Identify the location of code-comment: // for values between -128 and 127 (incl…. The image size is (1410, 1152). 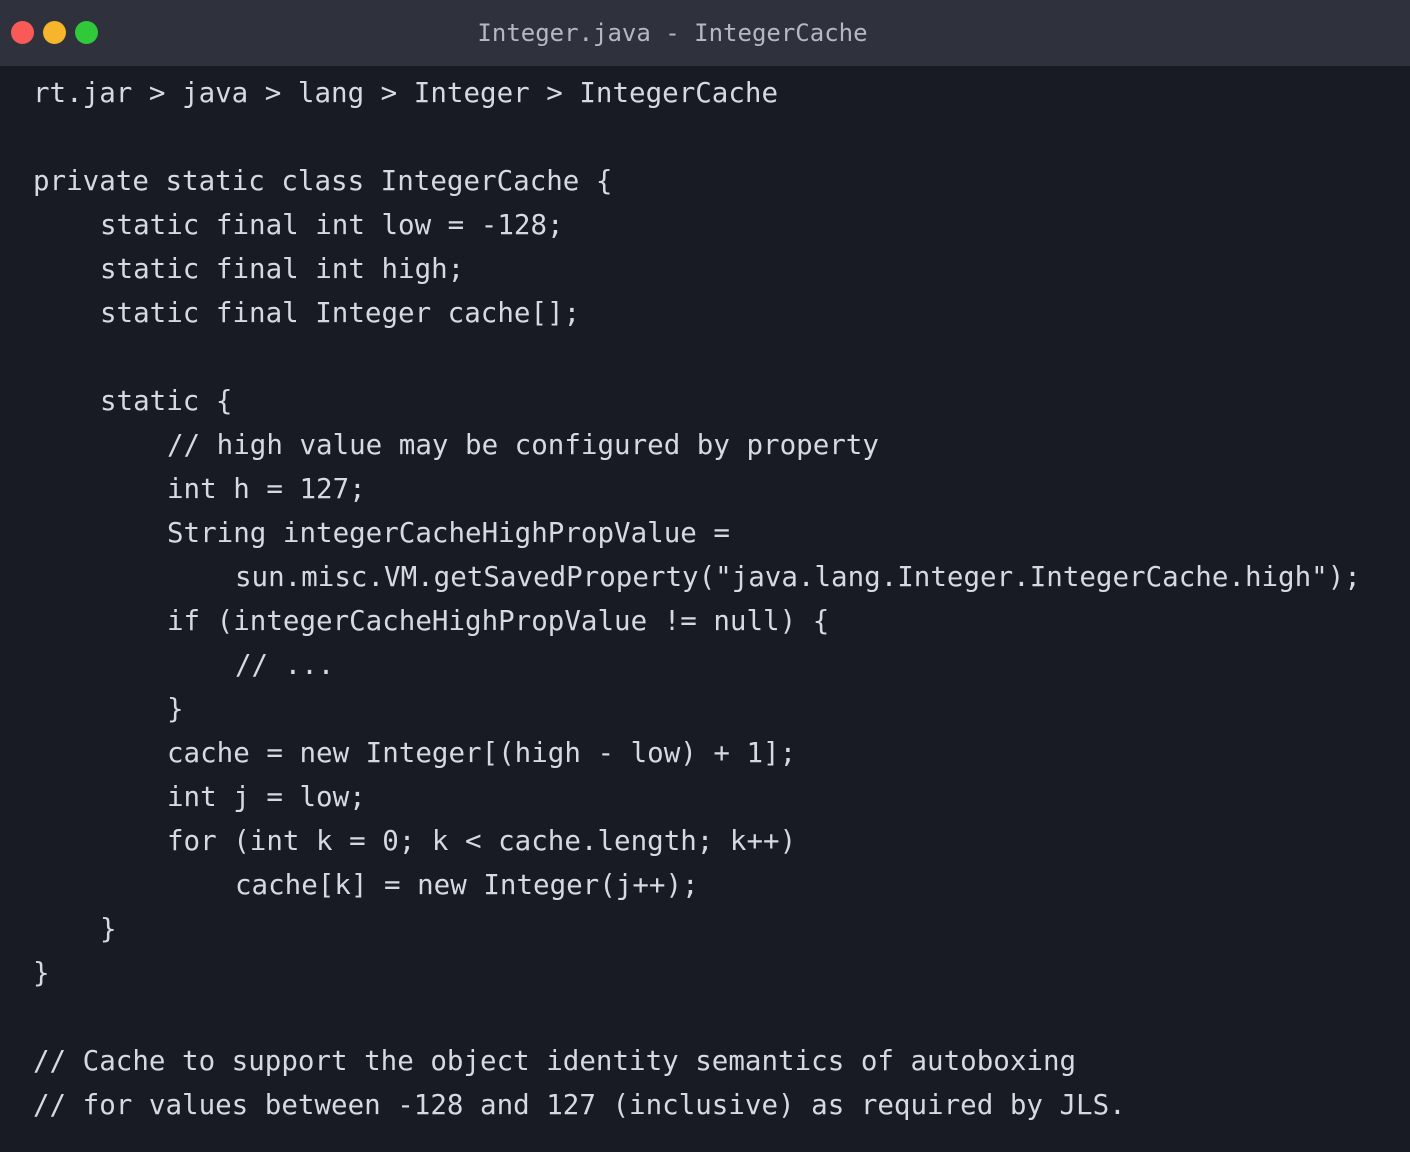
(579, 1105).